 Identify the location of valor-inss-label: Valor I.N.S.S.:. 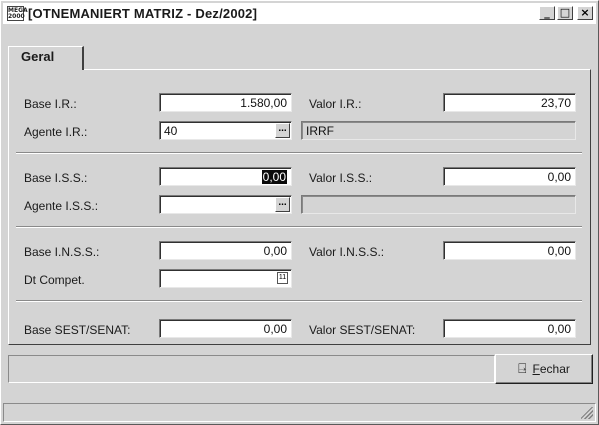
(347, 252).